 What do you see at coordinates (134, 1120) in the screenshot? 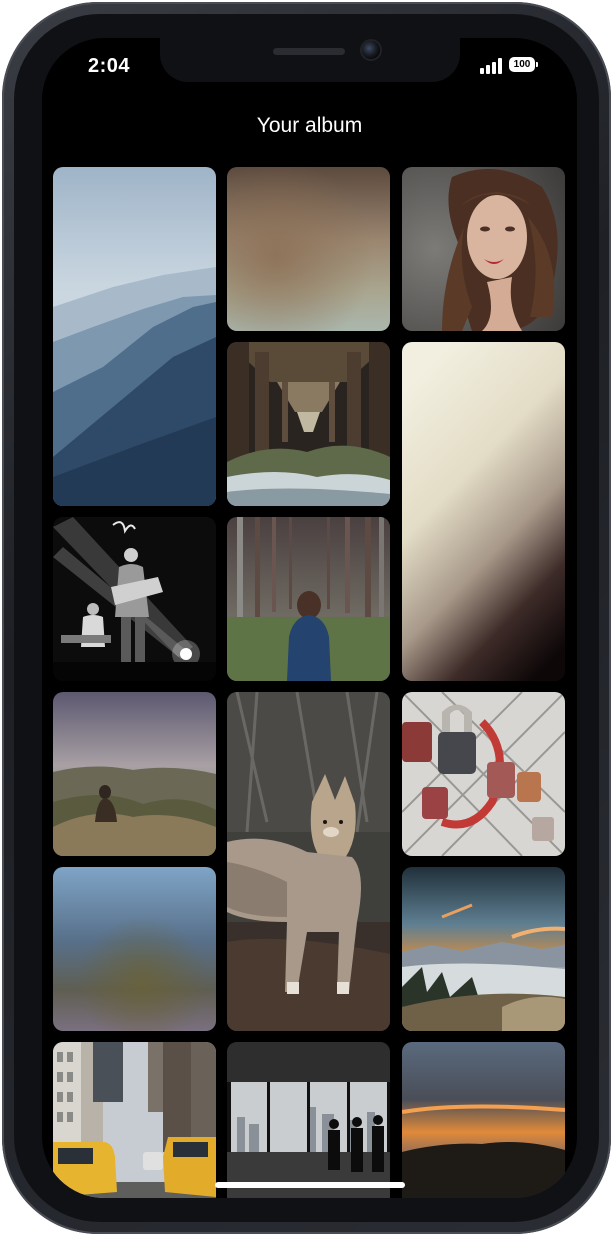
I see `photo-city-street-taxis` at bounding box center [134, 1120].